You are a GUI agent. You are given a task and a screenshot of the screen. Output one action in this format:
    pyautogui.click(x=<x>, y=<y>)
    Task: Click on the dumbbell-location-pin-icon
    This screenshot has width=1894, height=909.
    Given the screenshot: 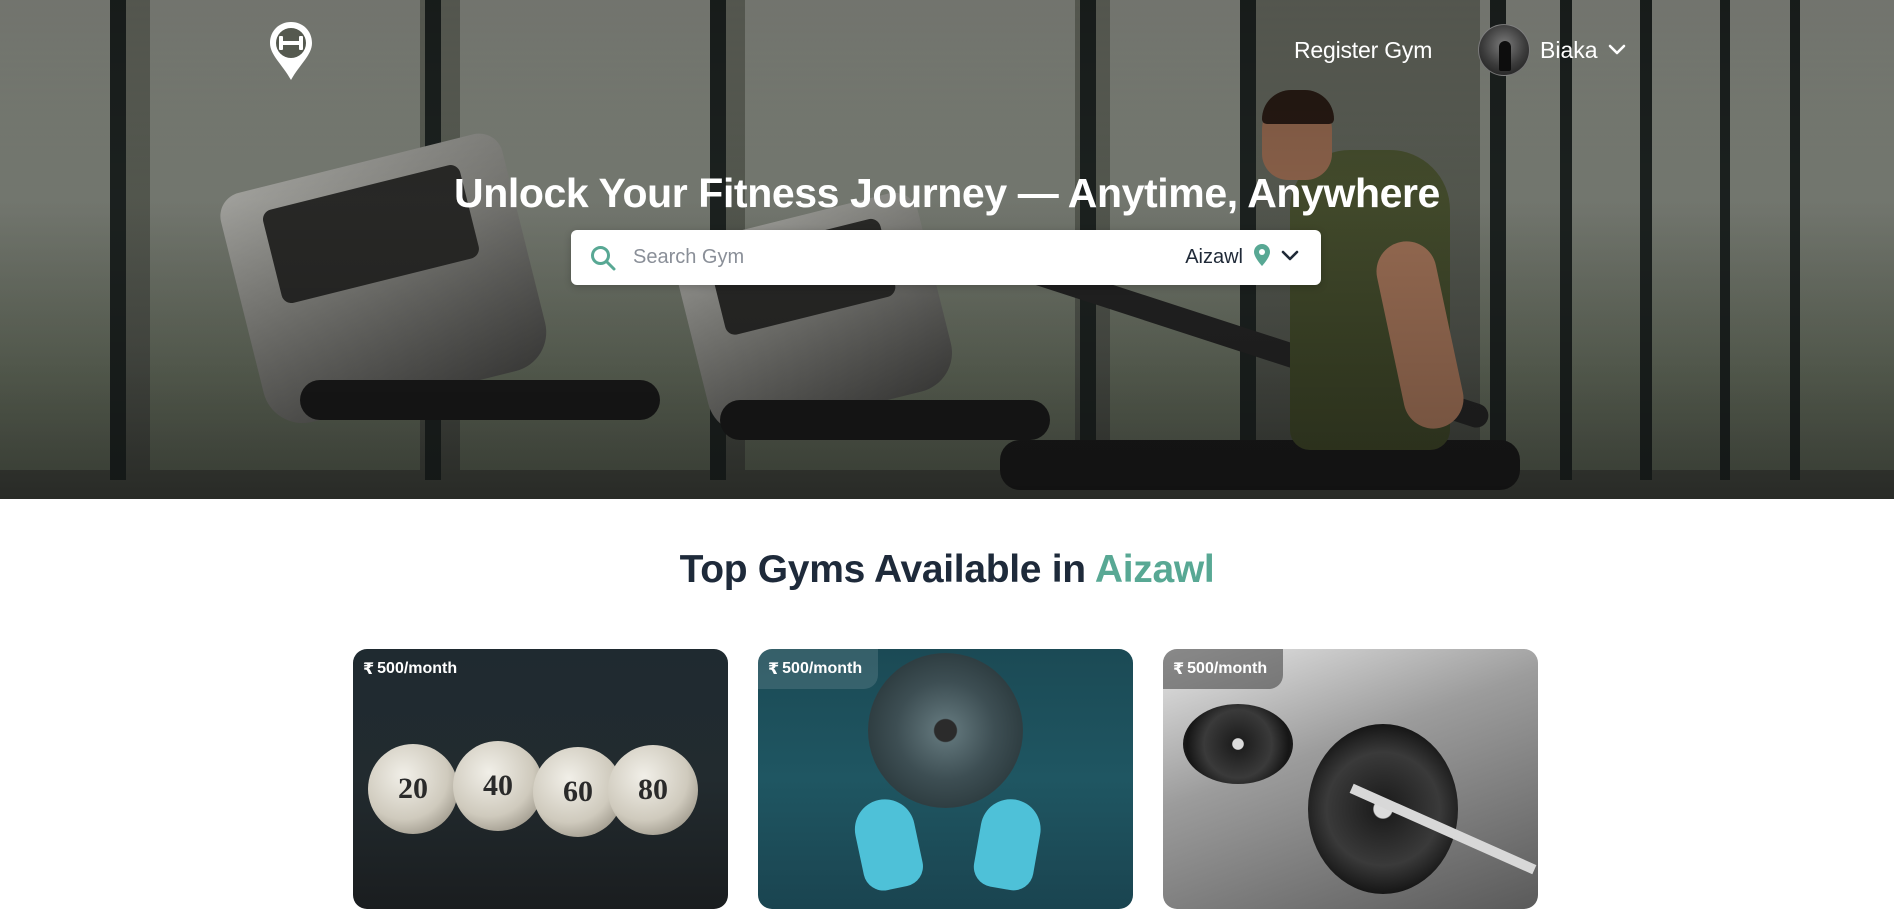 What is the action you would take?
    pyautogui.click(x=291, y=51)
    